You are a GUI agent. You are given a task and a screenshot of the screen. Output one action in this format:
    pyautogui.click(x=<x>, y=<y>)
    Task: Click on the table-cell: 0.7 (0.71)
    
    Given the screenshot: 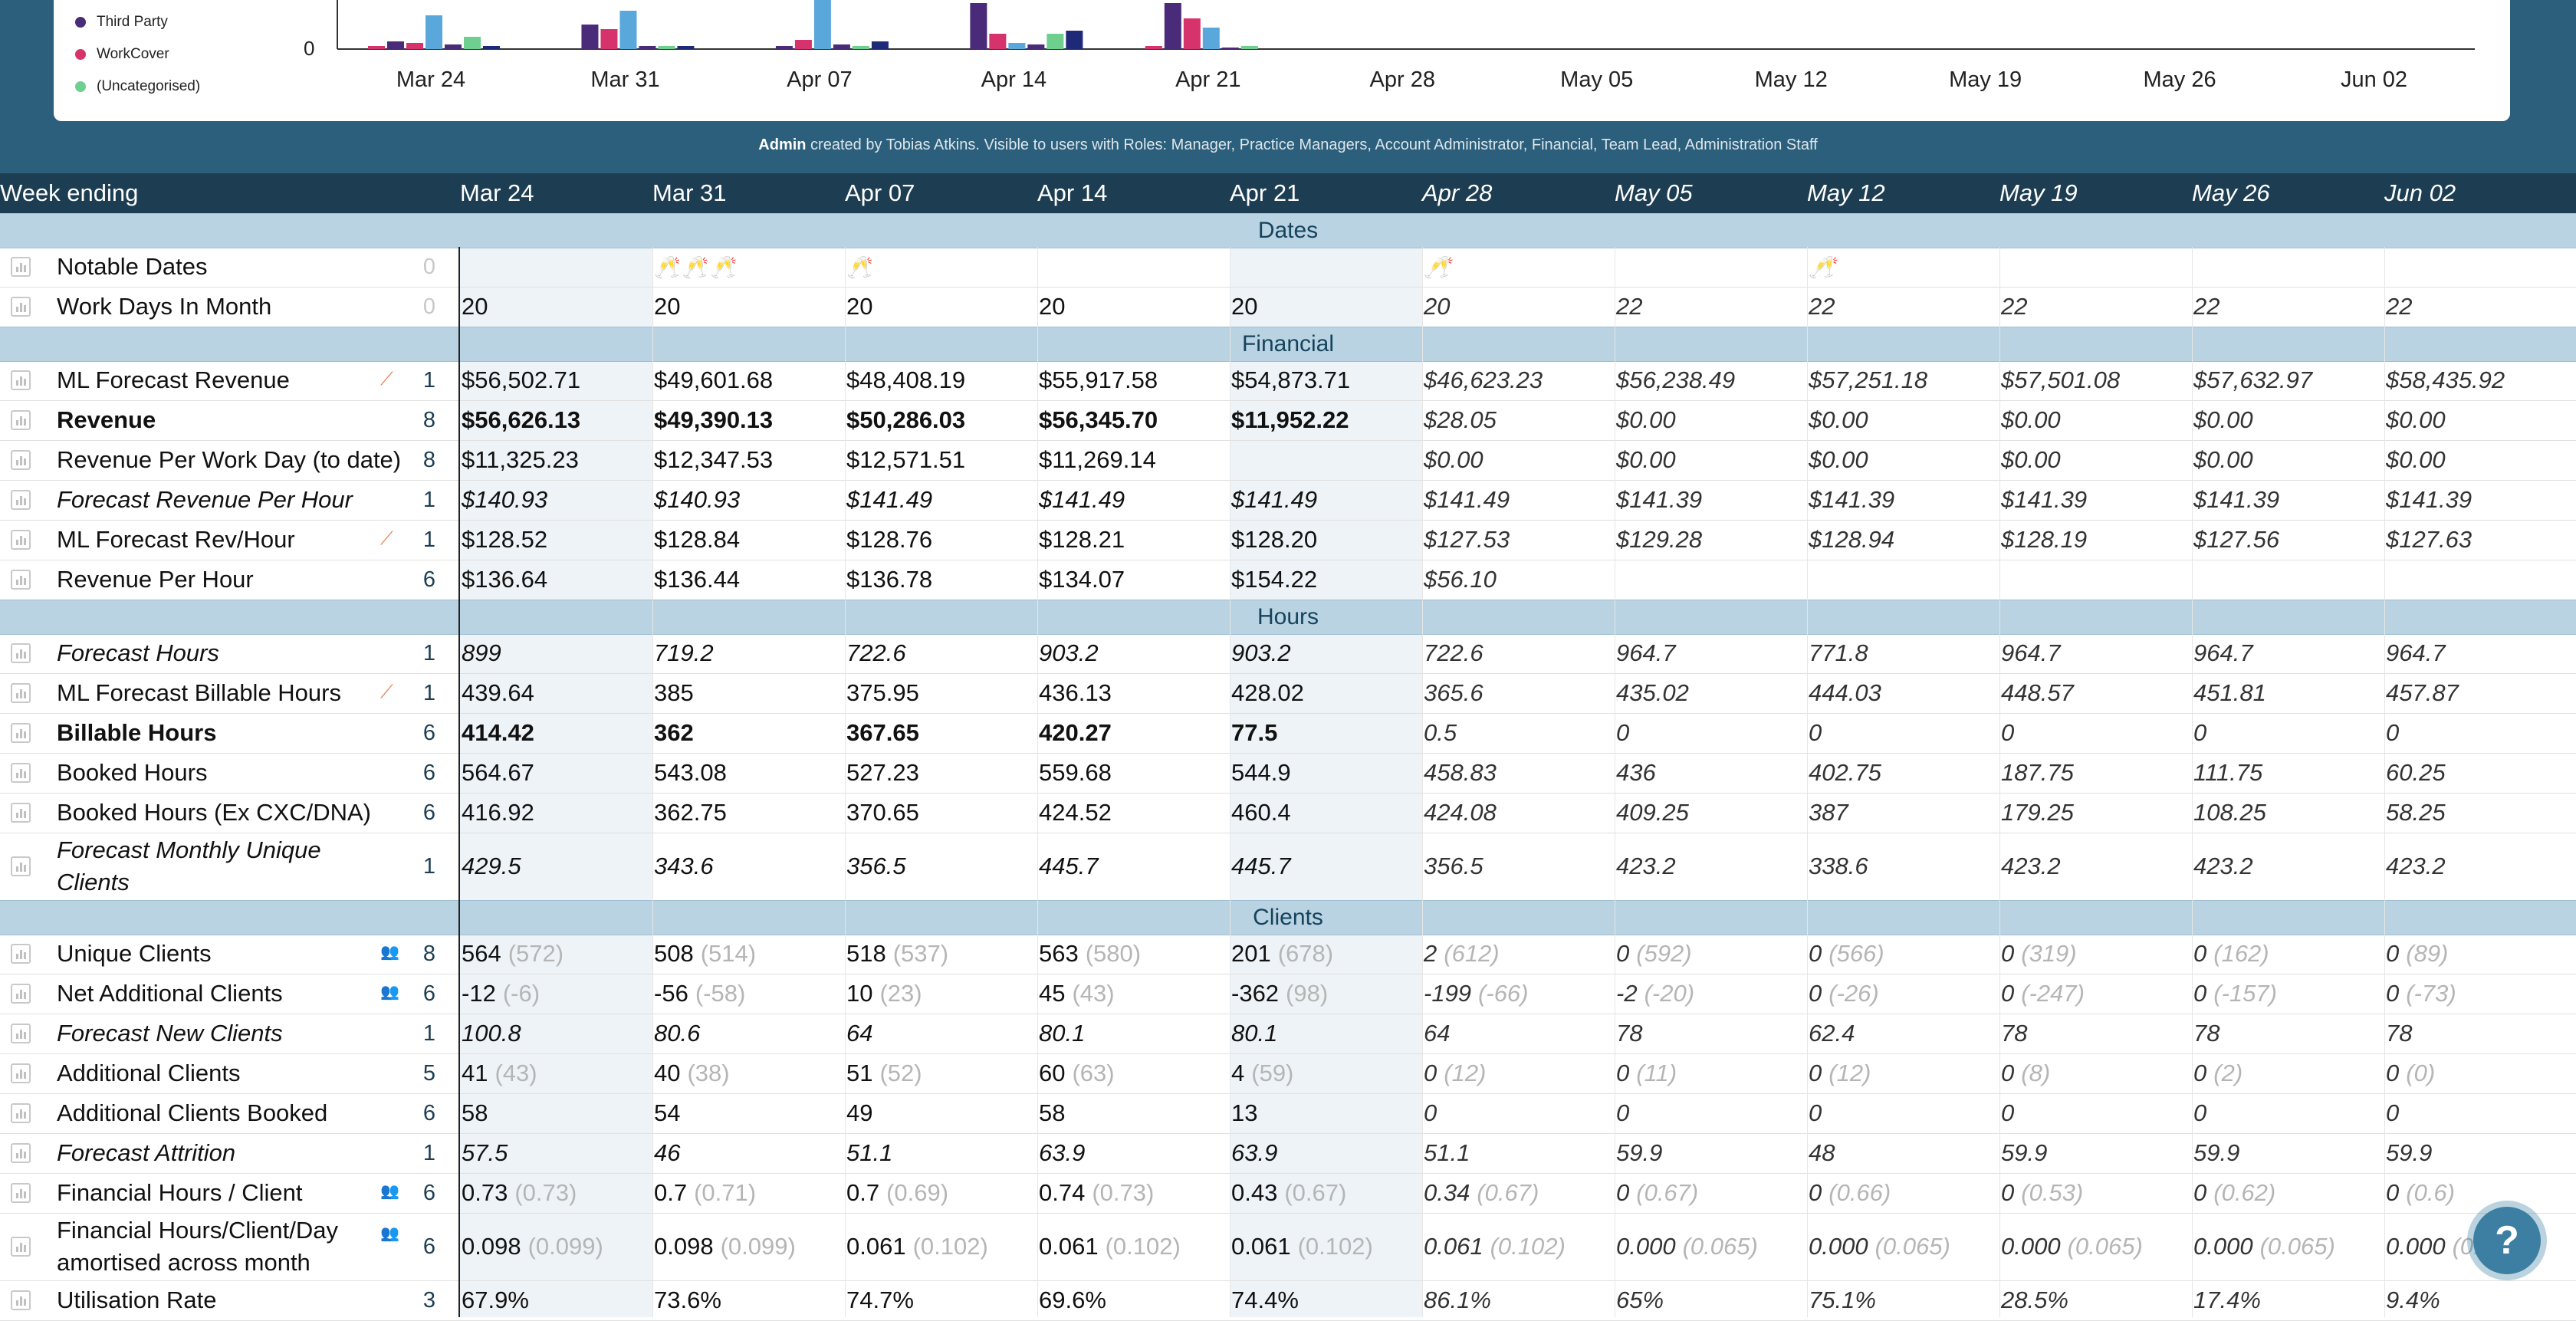 What is the action you would take?
    pyautogui.click(x=705, y=1193)
    